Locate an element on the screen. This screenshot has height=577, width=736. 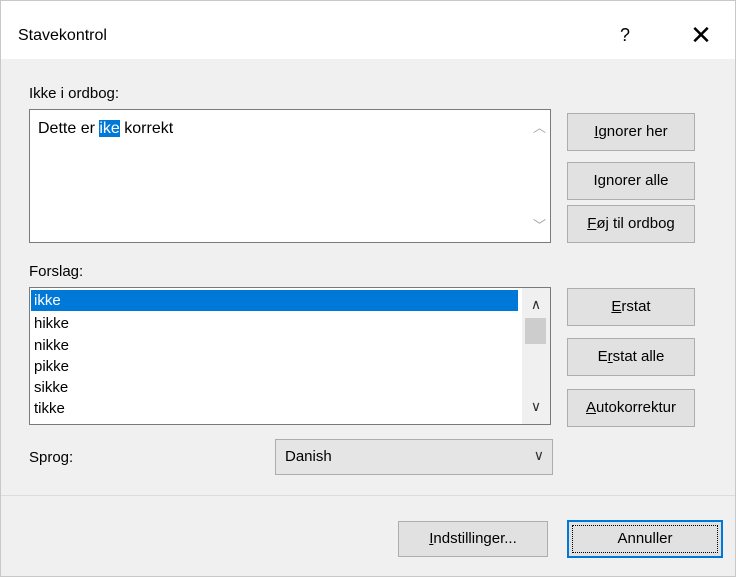
autocorrect-label: utokorrektur is located at coordinates (636, 407).